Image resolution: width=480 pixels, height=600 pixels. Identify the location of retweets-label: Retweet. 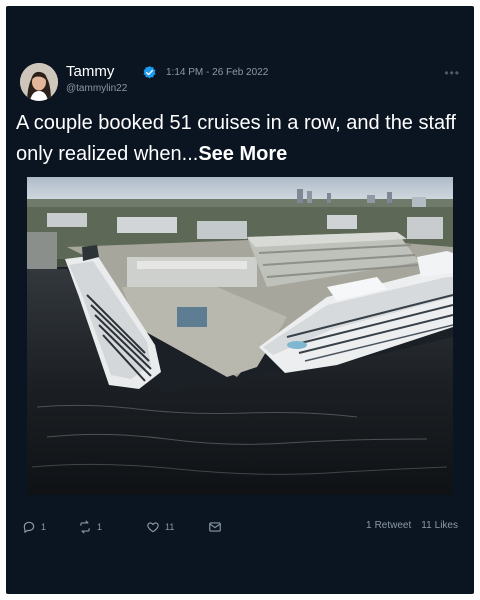
(393, 525).